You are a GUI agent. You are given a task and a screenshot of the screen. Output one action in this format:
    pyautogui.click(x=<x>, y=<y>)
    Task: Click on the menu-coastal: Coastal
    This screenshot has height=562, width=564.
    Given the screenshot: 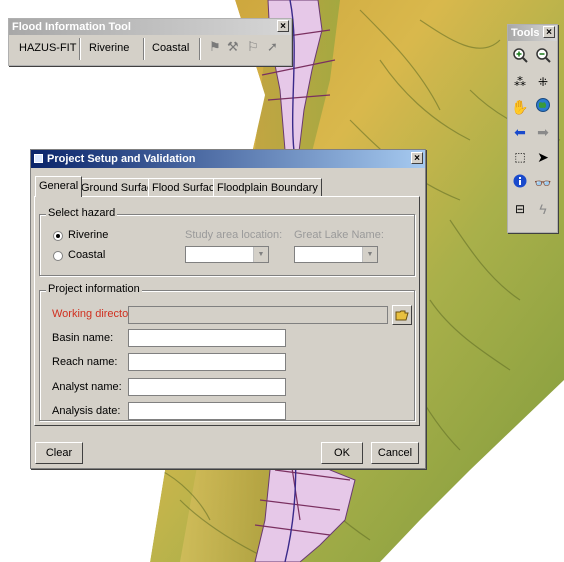 What is the action you would take?
    pyautogui.click(x=170, y=48)
    